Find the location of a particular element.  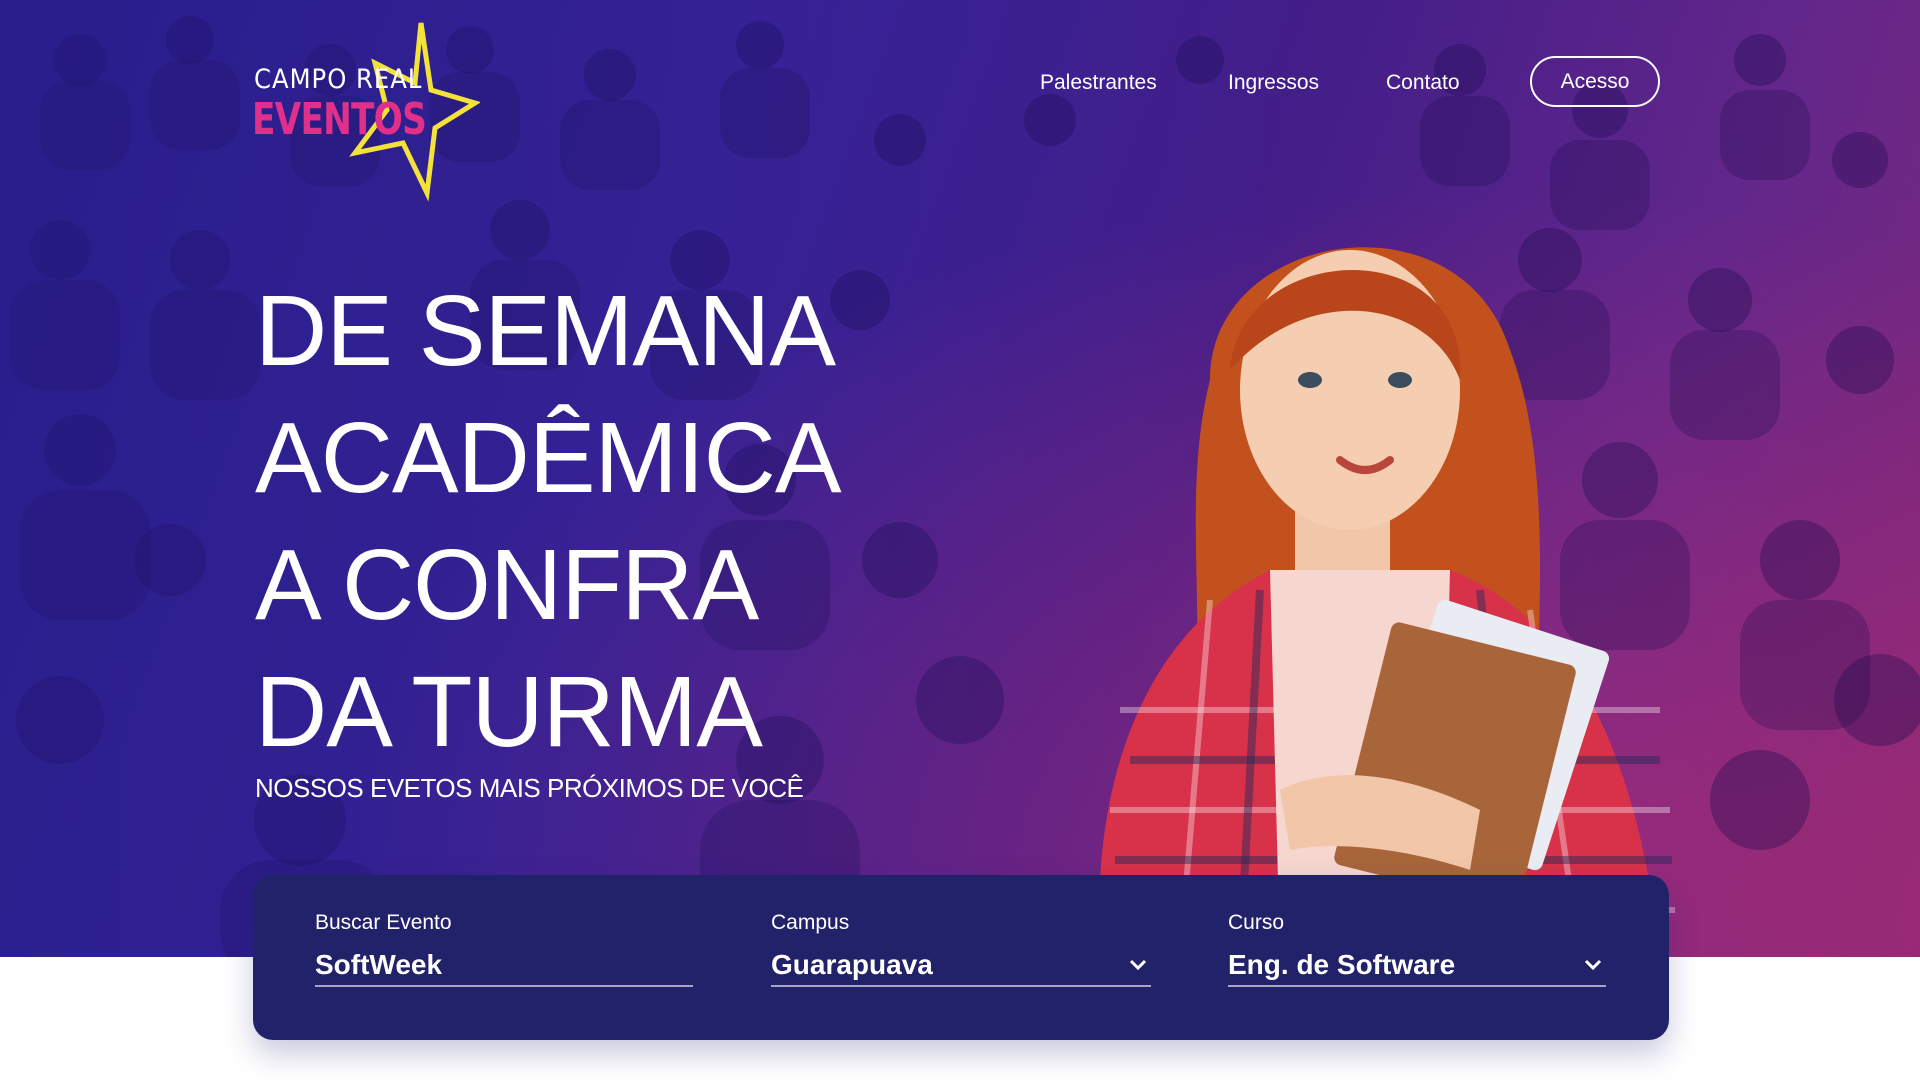

campus-select-field: Campus Guarapuava is located at coordinates (961, 949).